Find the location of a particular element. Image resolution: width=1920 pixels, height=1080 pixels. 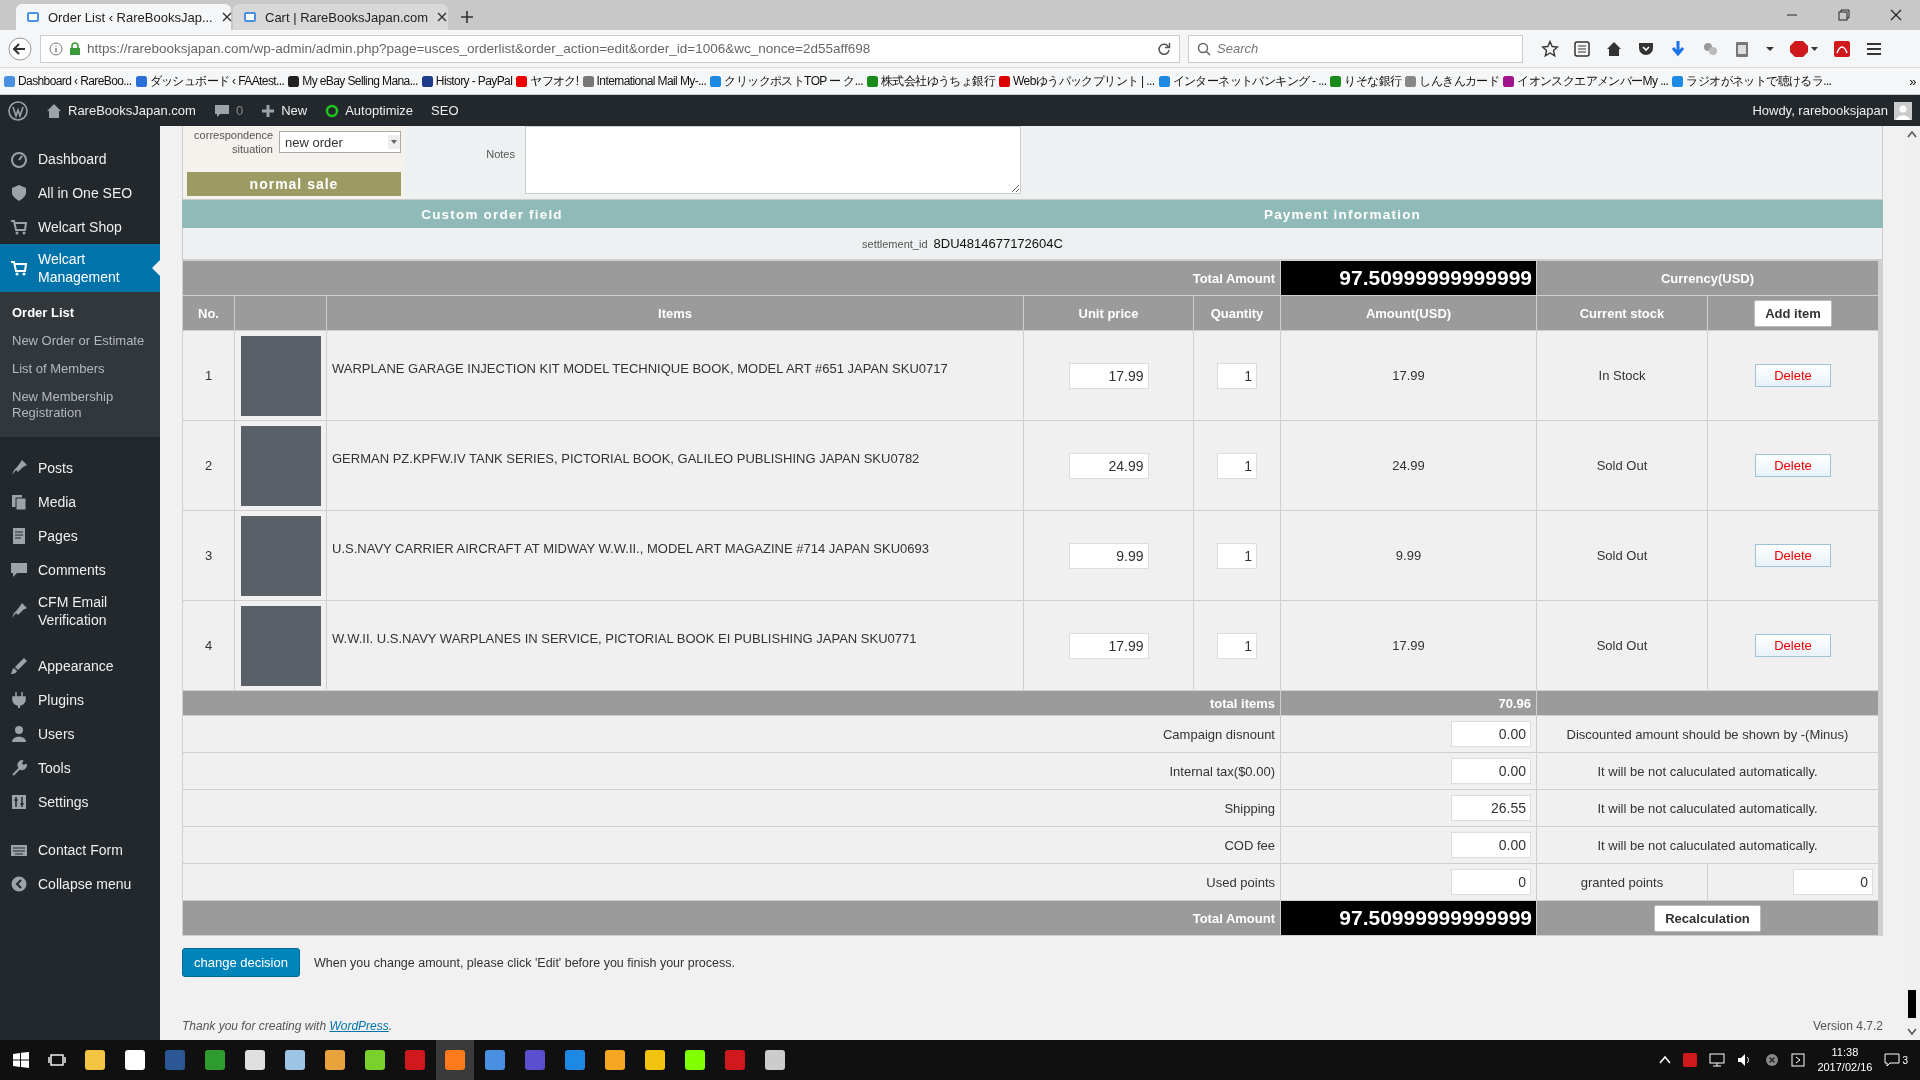

new-tab-icon is located at coordinates (467, 17).